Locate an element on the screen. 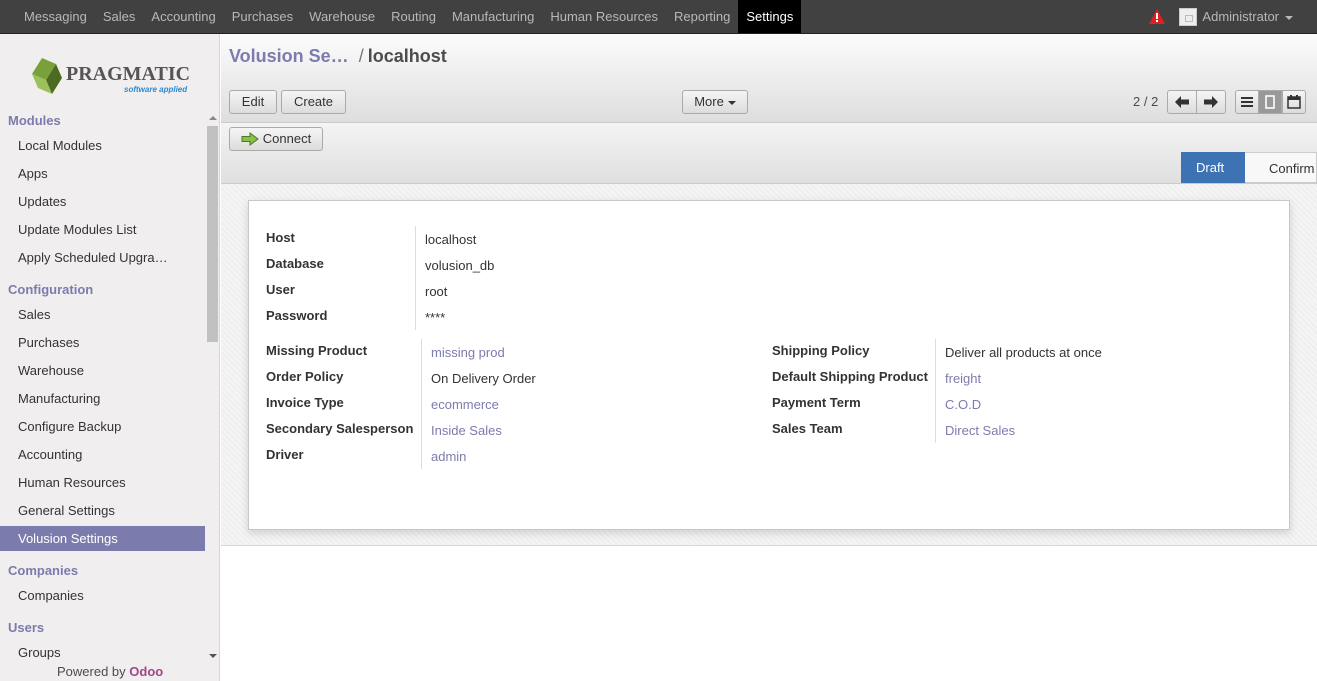  sidebar-item-local-modules: Local Modules is located at coordinates (102, 145).